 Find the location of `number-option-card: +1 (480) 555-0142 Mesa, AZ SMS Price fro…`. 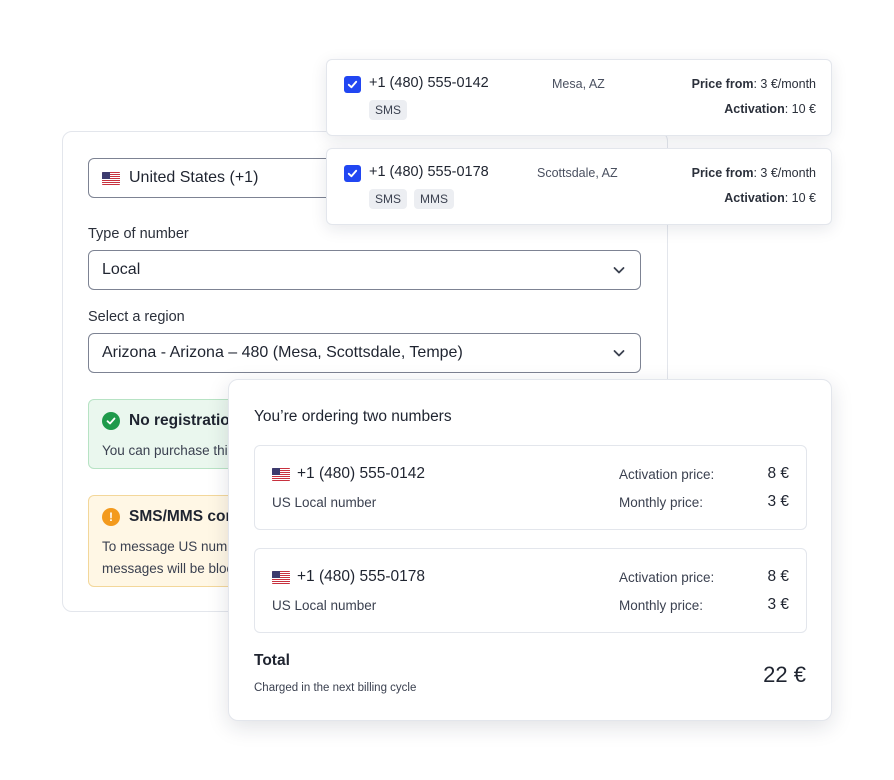

number-option-card: +1 (480) 555-0142 Mesa, AZ SMS Price fro… is located at coordinates (579, 97).